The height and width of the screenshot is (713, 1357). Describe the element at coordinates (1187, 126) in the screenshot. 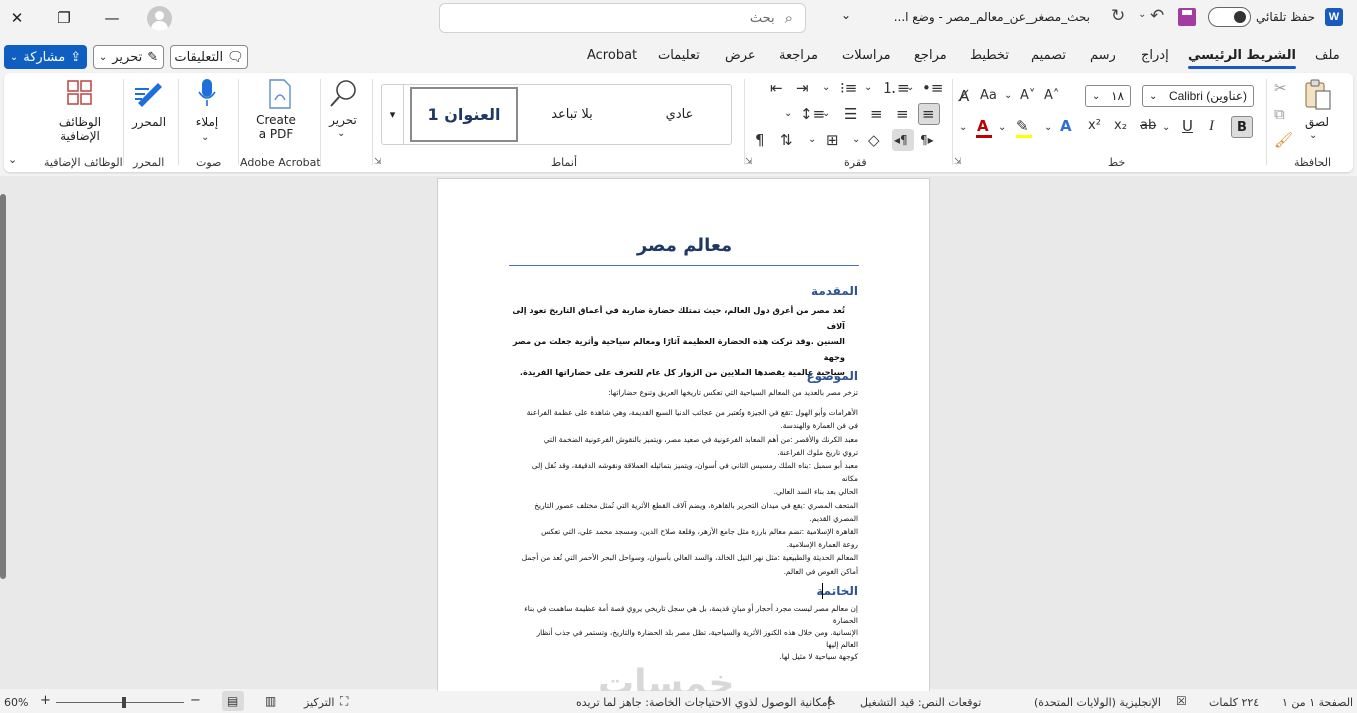

I see `underline-icon: U` at that location.